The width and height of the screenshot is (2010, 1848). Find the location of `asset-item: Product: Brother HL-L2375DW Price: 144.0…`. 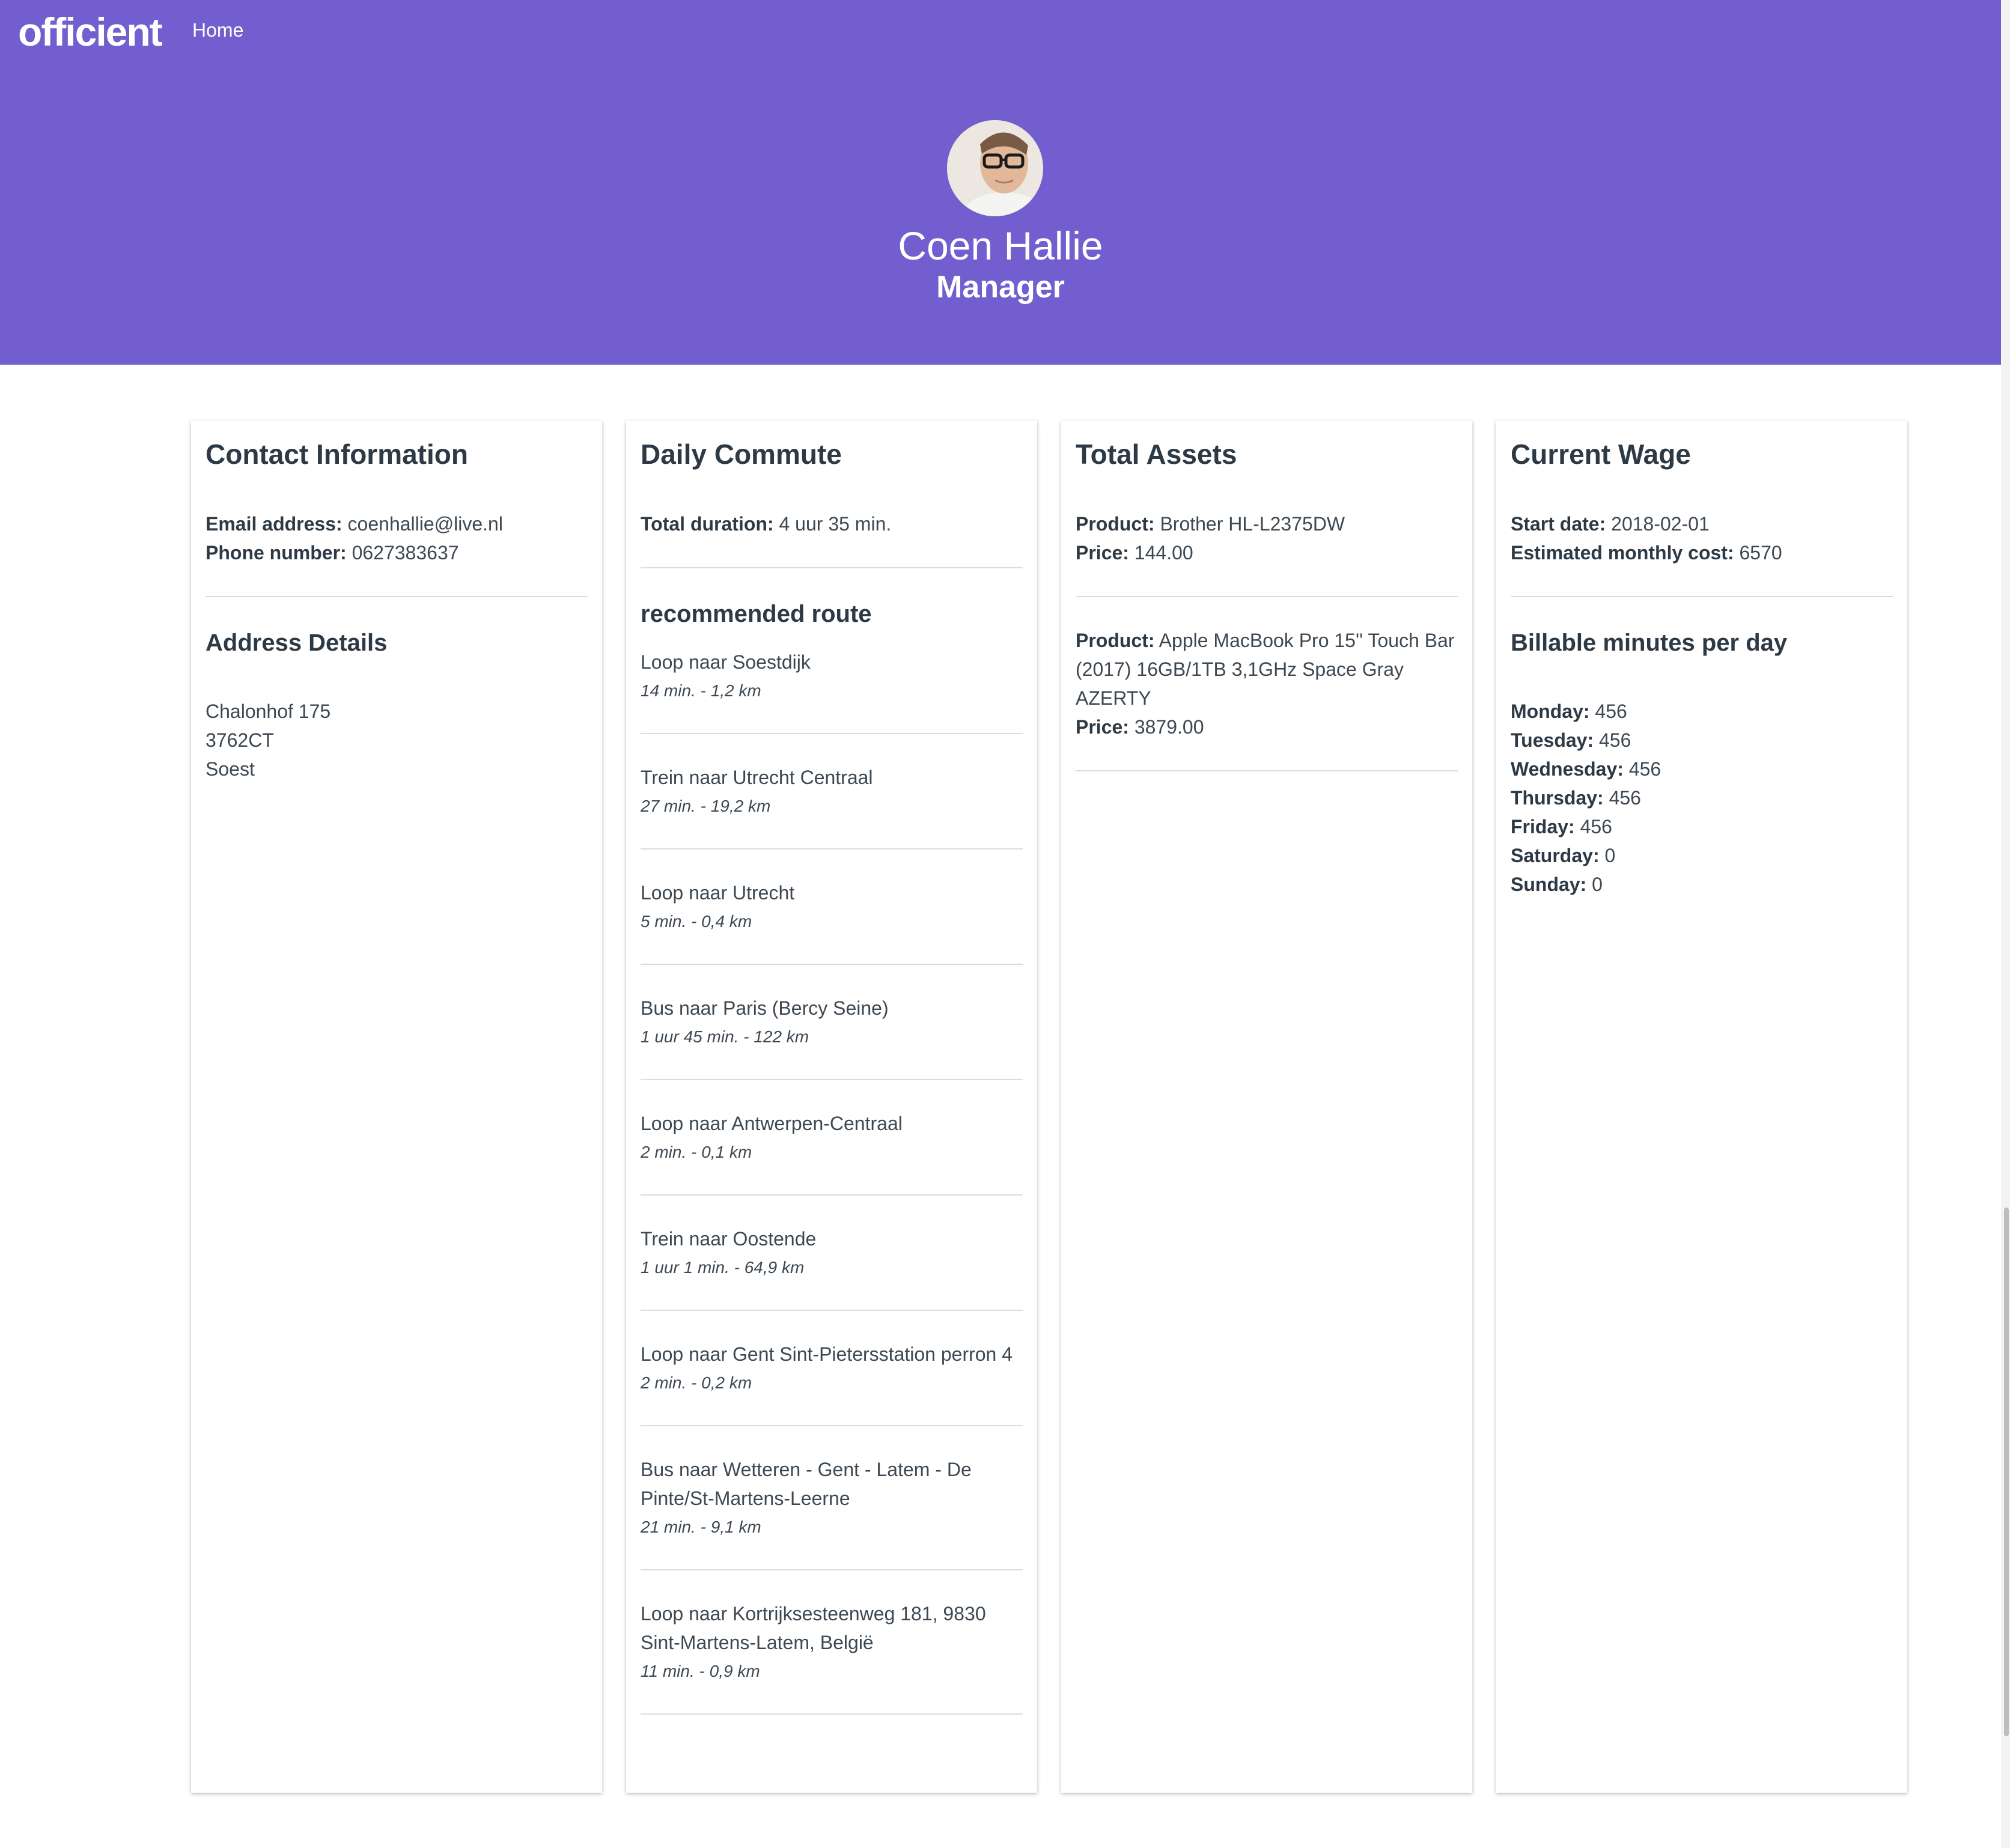

asset-item: Product: Brother HL-L2375DW Price: 144.0… is located at coordinates (1267, 553).